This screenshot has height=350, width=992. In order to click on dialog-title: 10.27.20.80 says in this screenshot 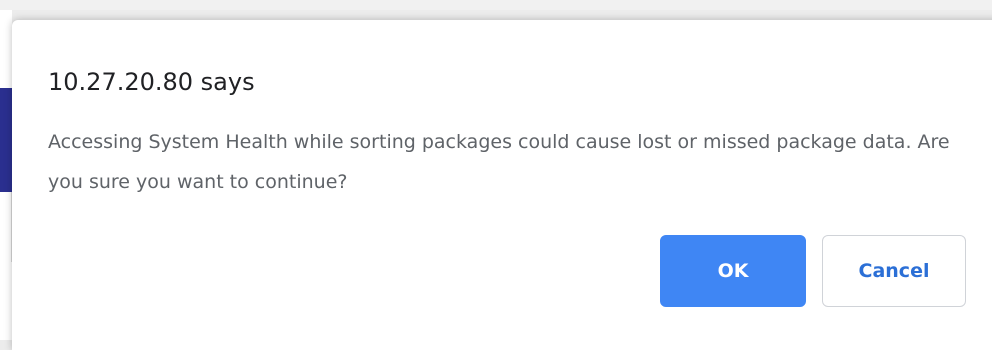, I will do `click(151, 82)`.